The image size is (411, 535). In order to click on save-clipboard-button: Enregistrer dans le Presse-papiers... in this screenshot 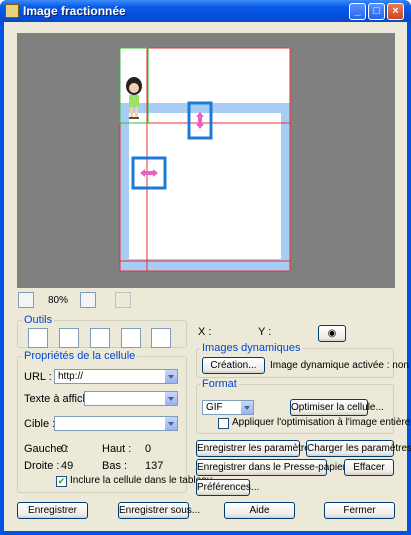, I will do `click(277, 467)`.